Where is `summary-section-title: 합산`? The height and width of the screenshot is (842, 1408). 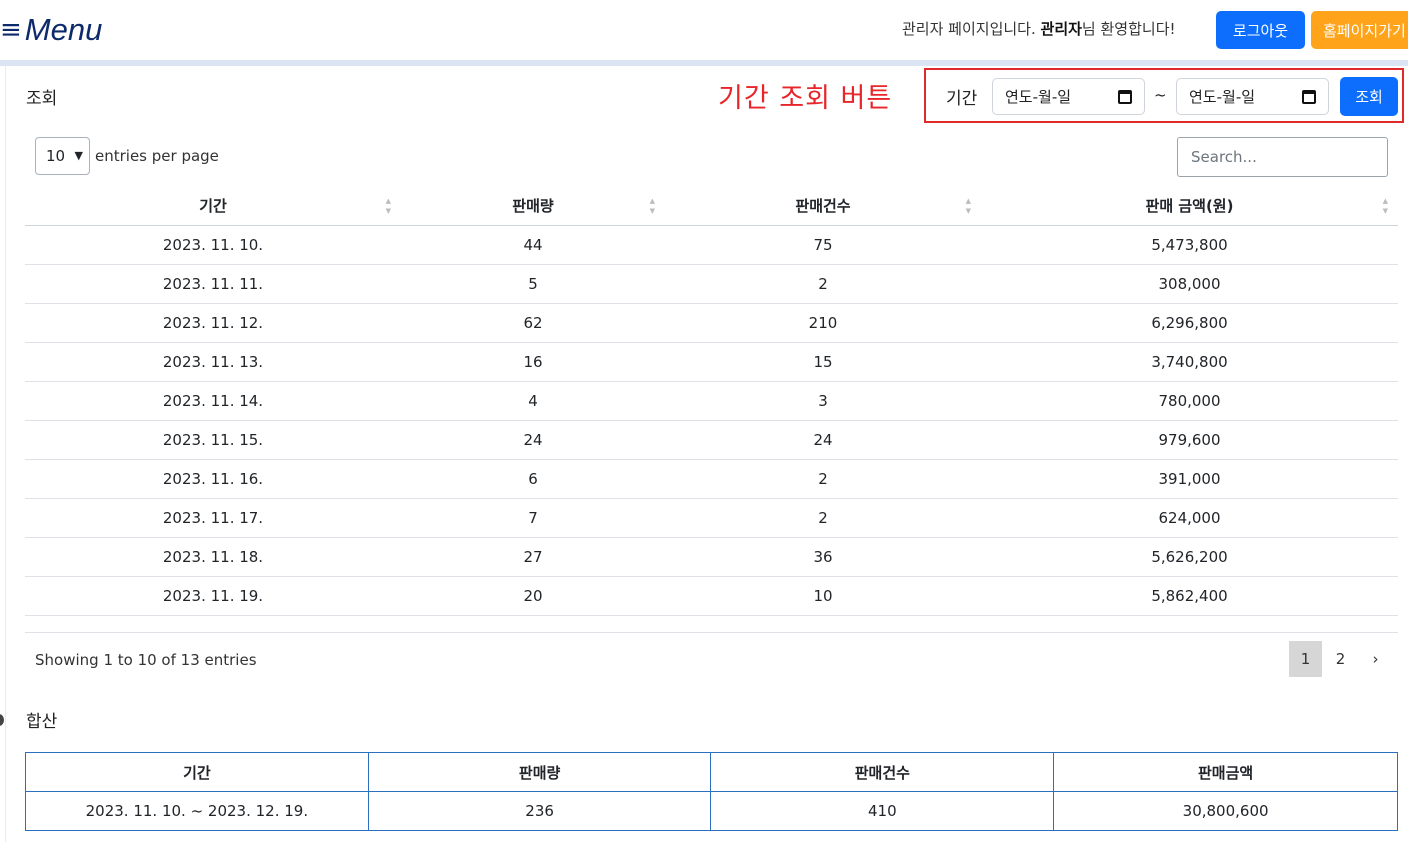
summary-section-title: 합산 is located at coordinates (42, 722).